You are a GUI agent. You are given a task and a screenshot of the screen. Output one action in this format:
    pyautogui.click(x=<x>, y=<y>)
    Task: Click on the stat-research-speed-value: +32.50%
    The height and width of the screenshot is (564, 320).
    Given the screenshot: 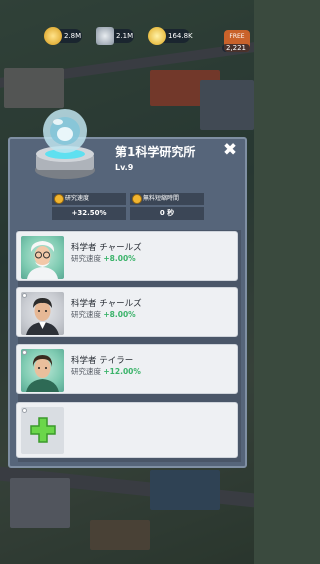 What is the action you would take?
    pyautogui.click(x=89, y=213)
    